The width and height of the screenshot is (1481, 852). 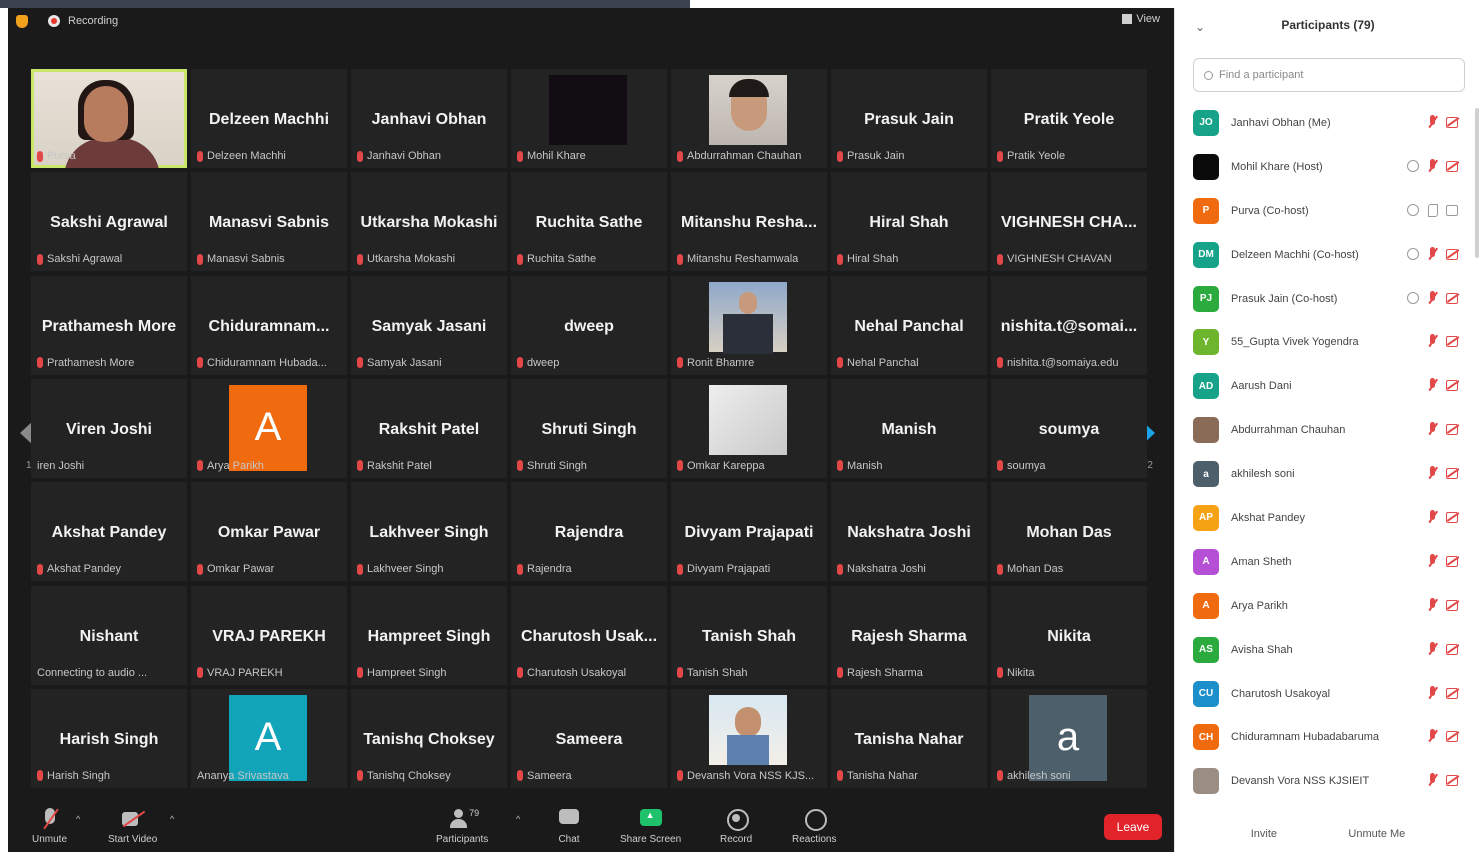 What do you see at coordinates (245, 672) in the screenshot?
I see `participant-label-text: VRAJ PAREKH` at bounding box center [245, 672].